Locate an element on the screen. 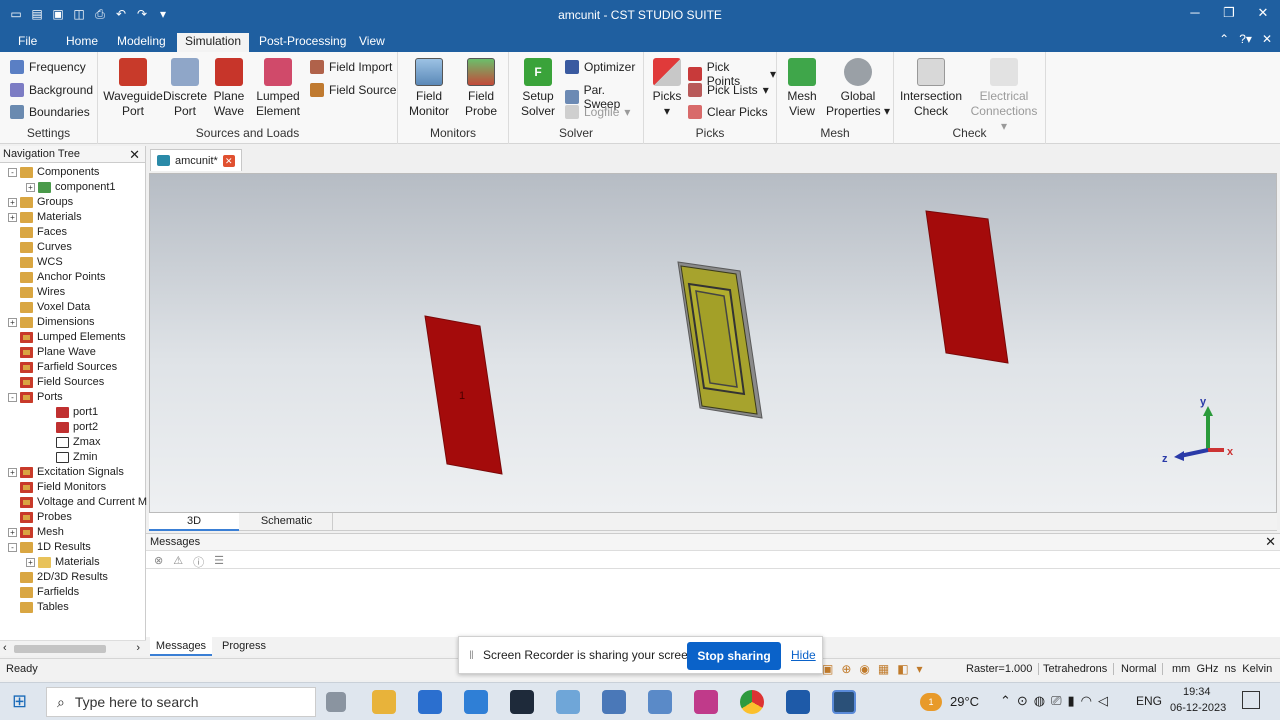 Image resolution: width=1280 pixels, height=720 pixels. tree-item-voltage-and-current-m: Voltage and Current M is located at coordinates (77, 502).